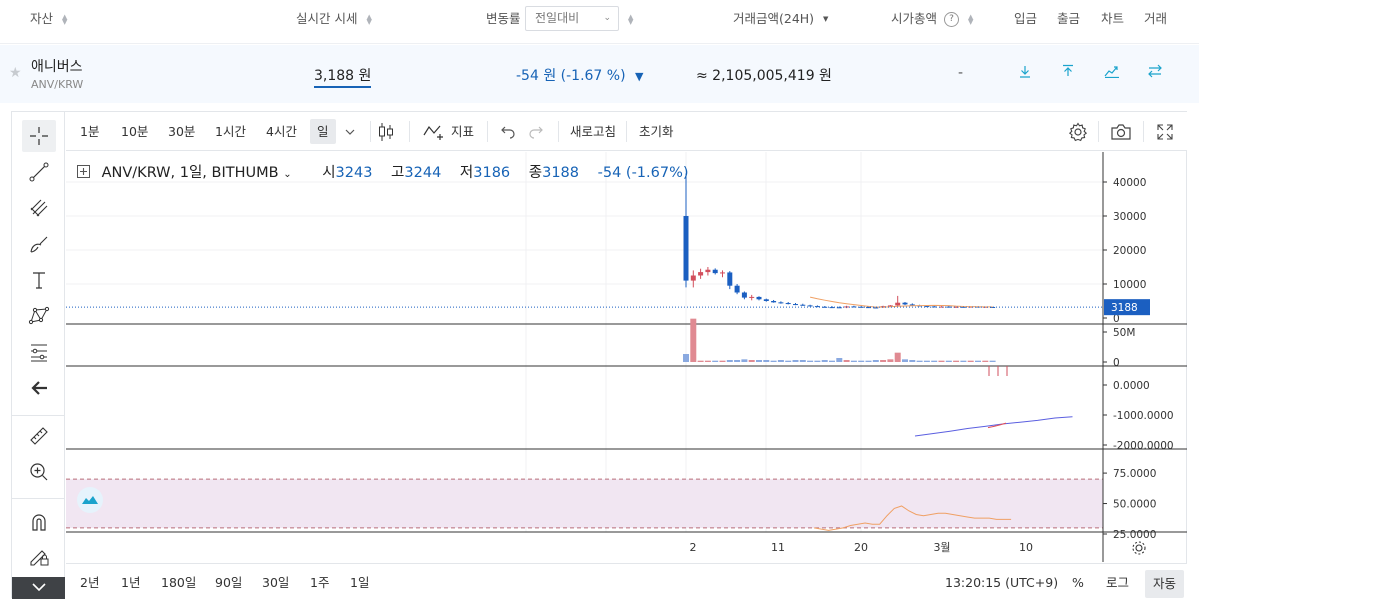 The height and width of the screenshot is (602, 1396). Describe the element at coordinates (1026, 18) in the screenshot. I see `deposit-column-header: 입금` at that location.